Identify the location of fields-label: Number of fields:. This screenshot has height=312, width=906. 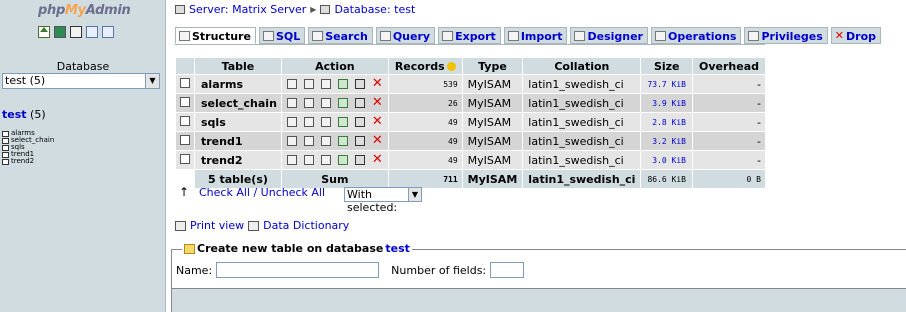
(439, 270).